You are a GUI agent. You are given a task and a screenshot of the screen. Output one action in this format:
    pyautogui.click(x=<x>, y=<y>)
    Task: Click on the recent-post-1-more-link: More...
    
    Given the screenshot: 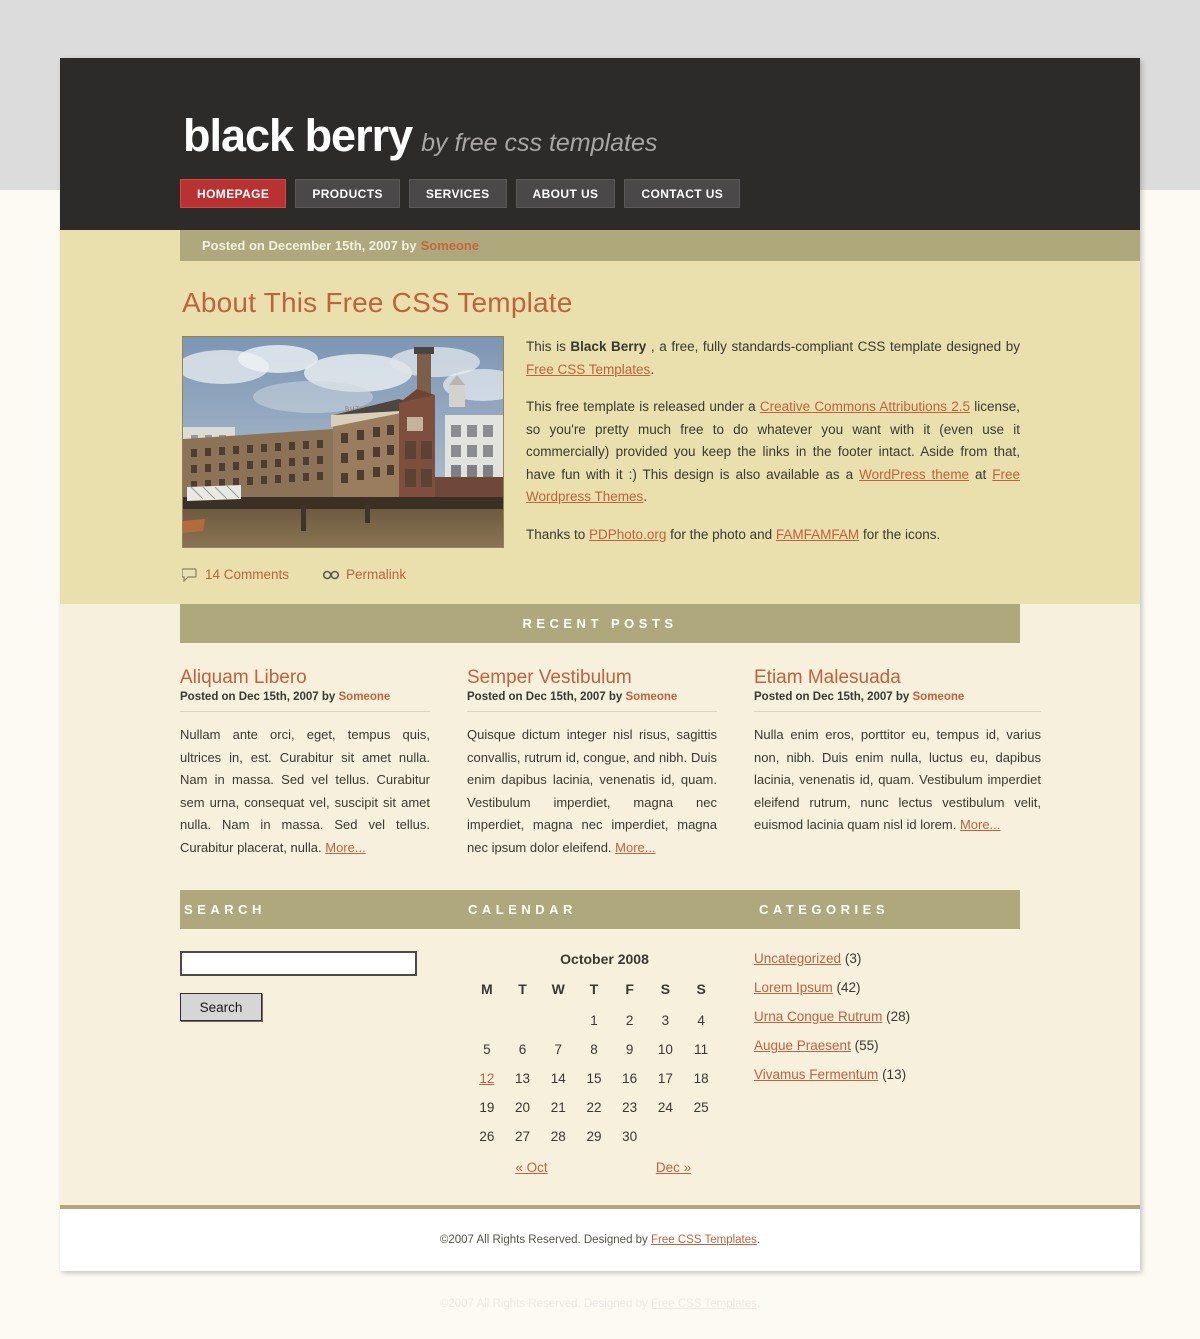 What is the action you would take?
    pyautogui.click(x=345, y=847)
    